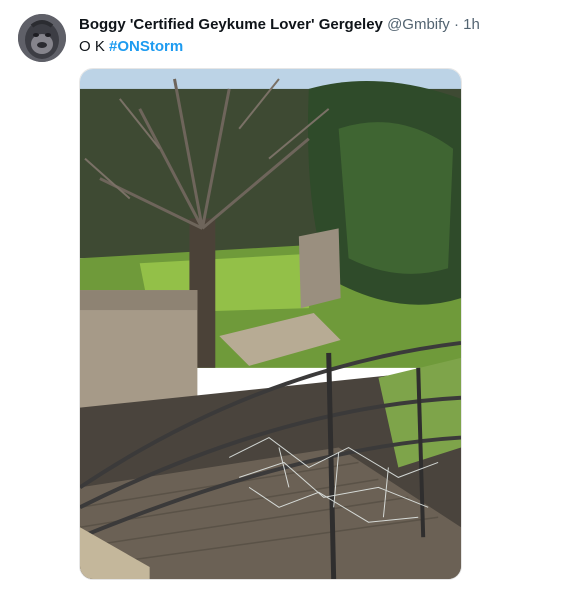 The height and width of the screenshot is (592, 562). What do you see at coordinates (471, 24) in the screenshot?
I see `timestamp: 1h` at bounding box center [471, 24].